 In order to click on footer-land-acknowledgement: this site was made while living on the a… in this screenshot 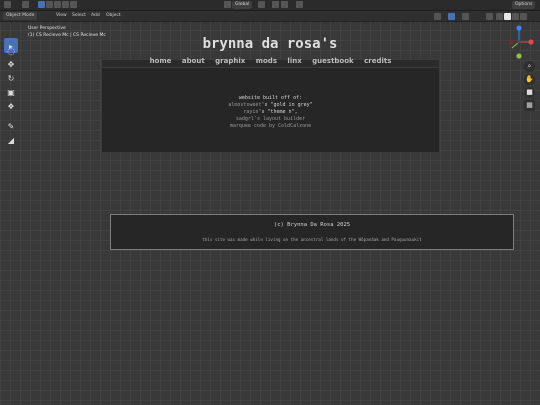, I will do `click(312, 239)`.